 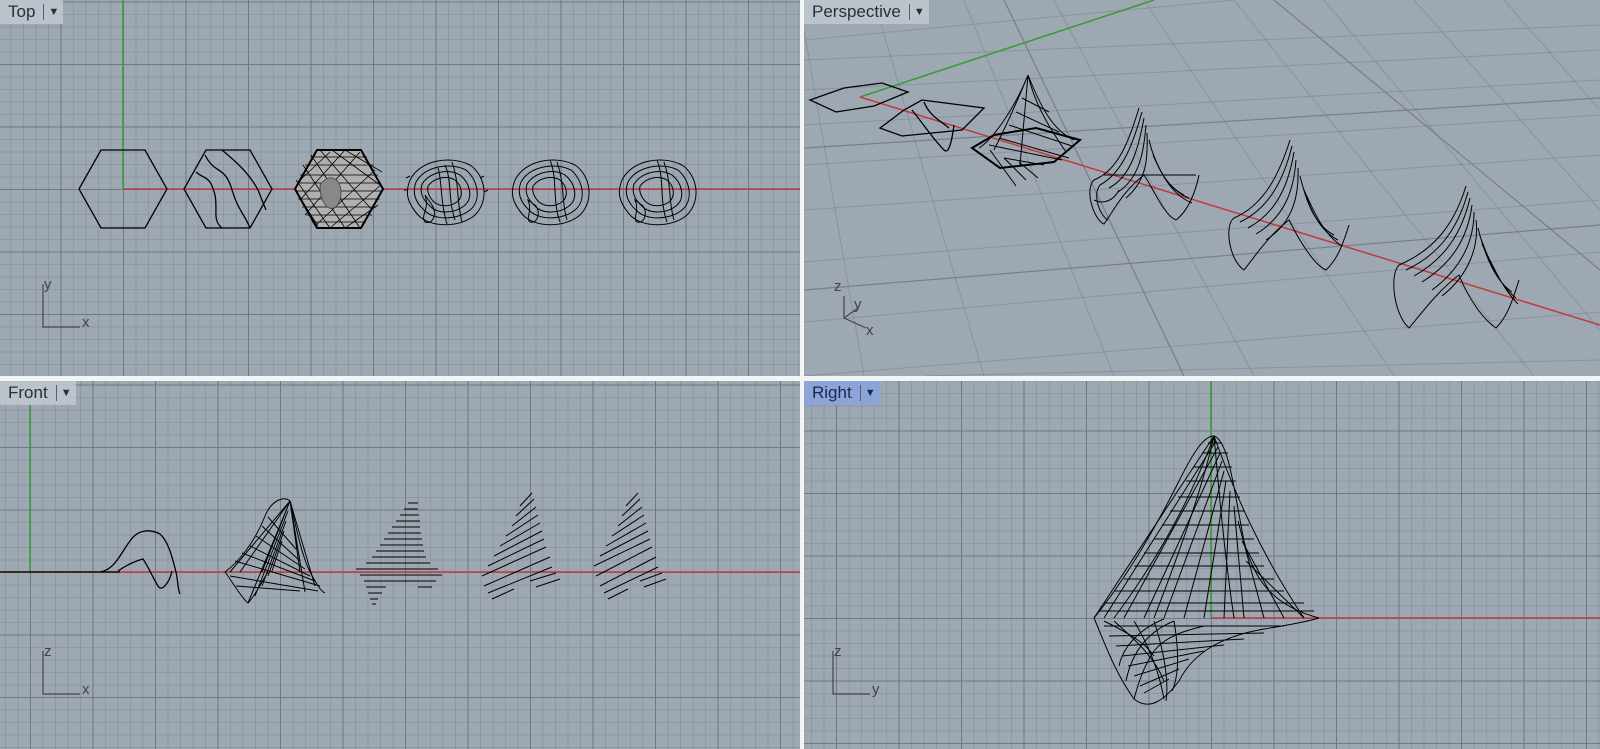 What do you see at coordinates (832, 392) in the screenshot?
I see `viewport-label: Right` at bounding box center [832, 392].